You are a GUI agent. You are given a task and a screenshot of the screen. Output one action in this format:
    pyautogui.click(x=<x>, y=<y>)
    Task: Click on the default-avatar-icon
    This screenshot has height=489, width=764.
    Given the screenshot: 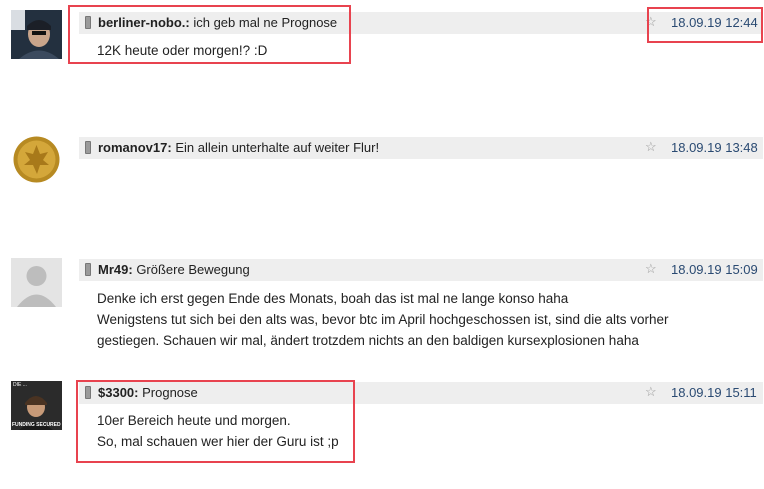 What is the action you would take?
    pyautogui.click(x=36, y=282)
    